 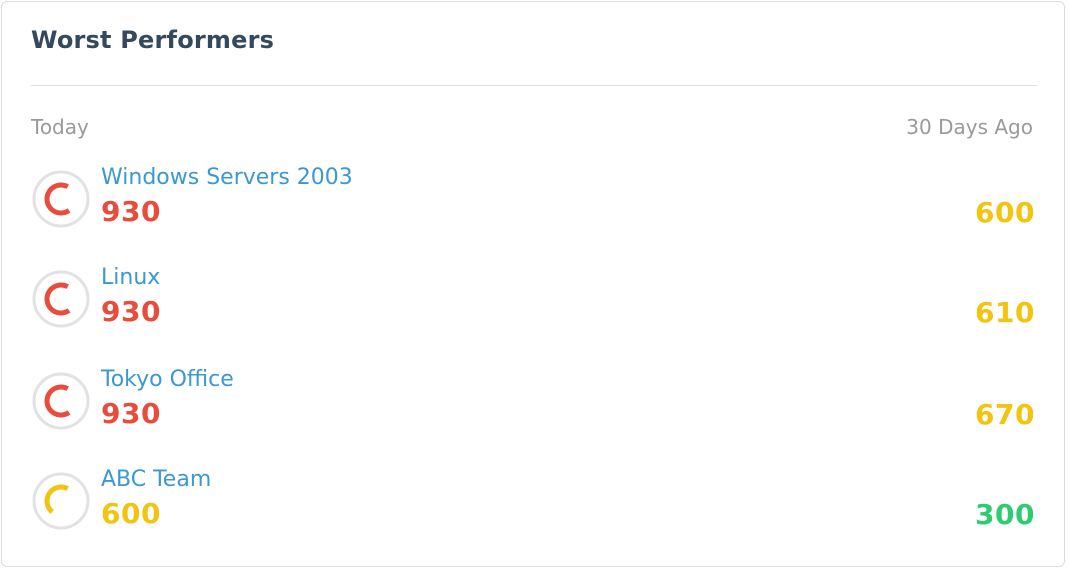 I want to click on past-score: 600, so click(x=1005, y=212).